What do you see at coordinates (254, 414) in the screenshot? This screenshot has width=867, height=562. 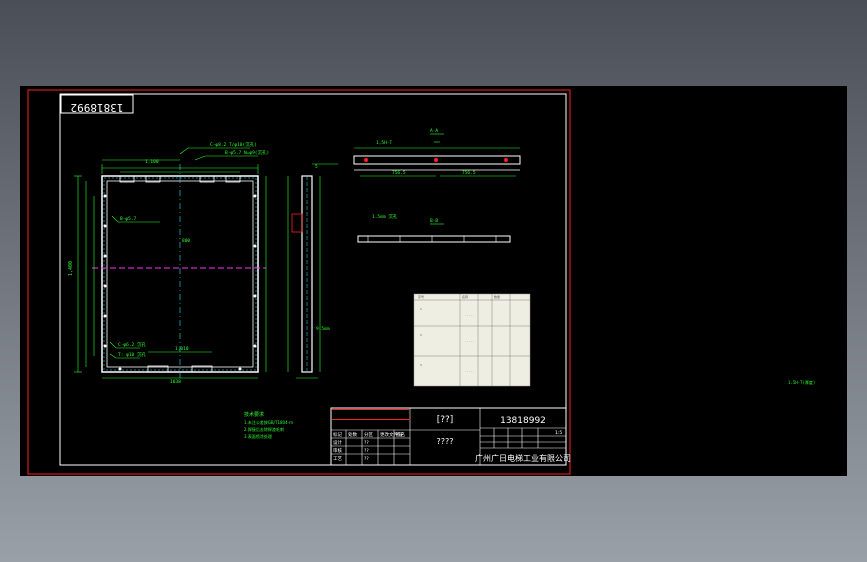 I see `svg-text: 技术要求` at bounding box center [254, 414].